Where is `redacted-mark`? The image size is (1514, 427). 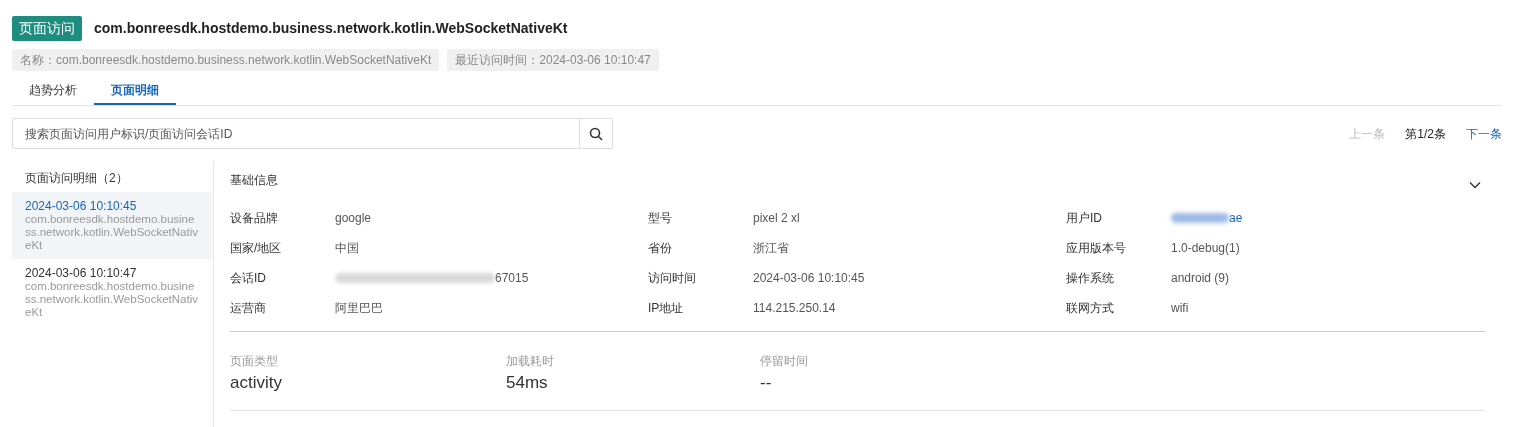
redacted-mark is located at coordinates (1200, 218).